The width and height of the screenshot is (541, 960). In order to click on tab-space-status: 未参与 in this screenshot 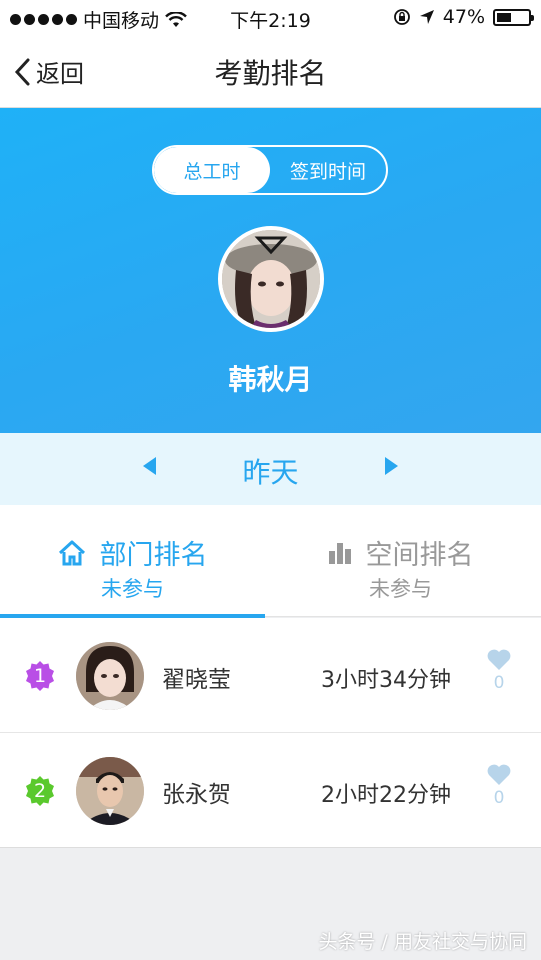, I will do `click(400, 589)`.